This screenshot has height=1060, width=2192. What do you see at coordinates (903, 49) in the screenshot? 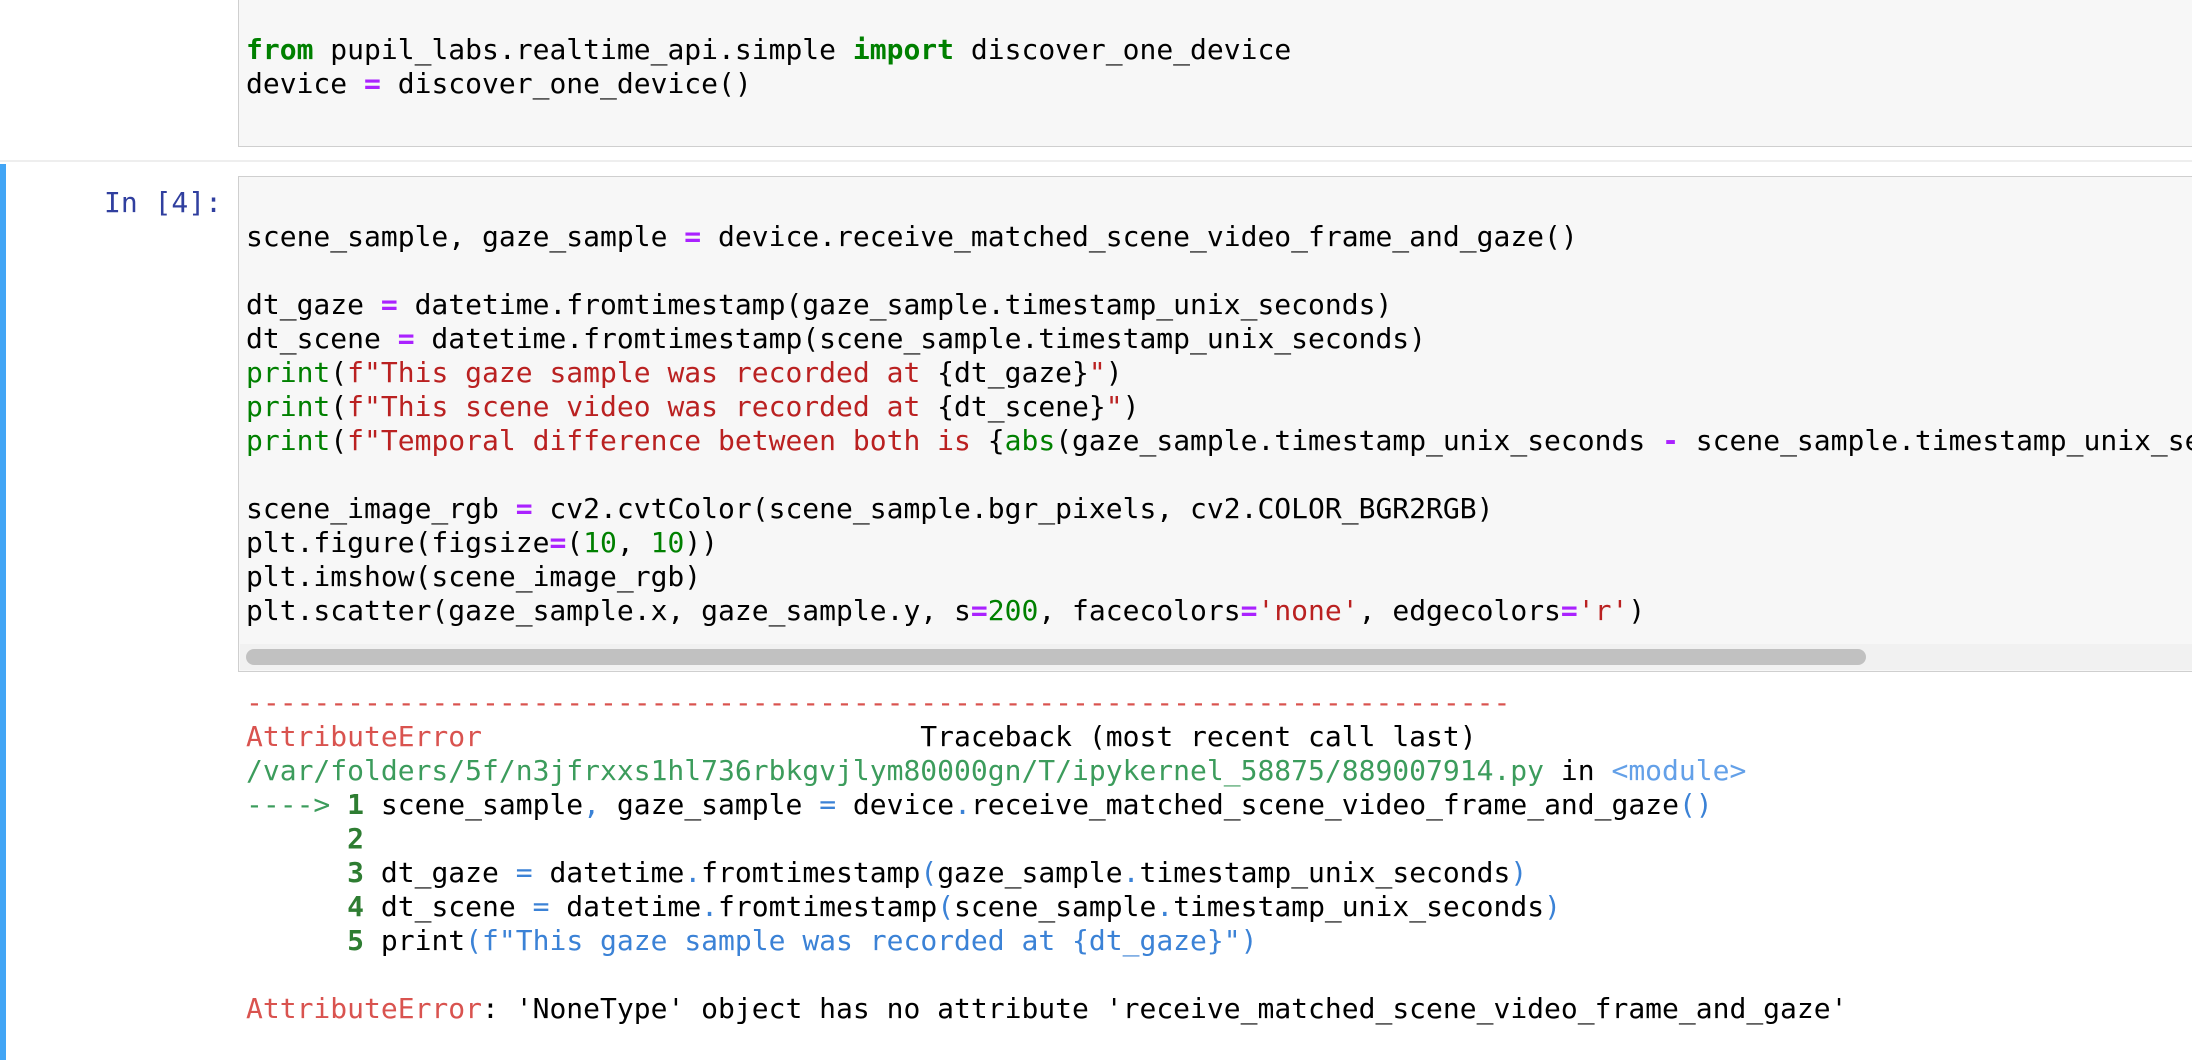
I see `code-token: import` at bounding box center [903, 49].